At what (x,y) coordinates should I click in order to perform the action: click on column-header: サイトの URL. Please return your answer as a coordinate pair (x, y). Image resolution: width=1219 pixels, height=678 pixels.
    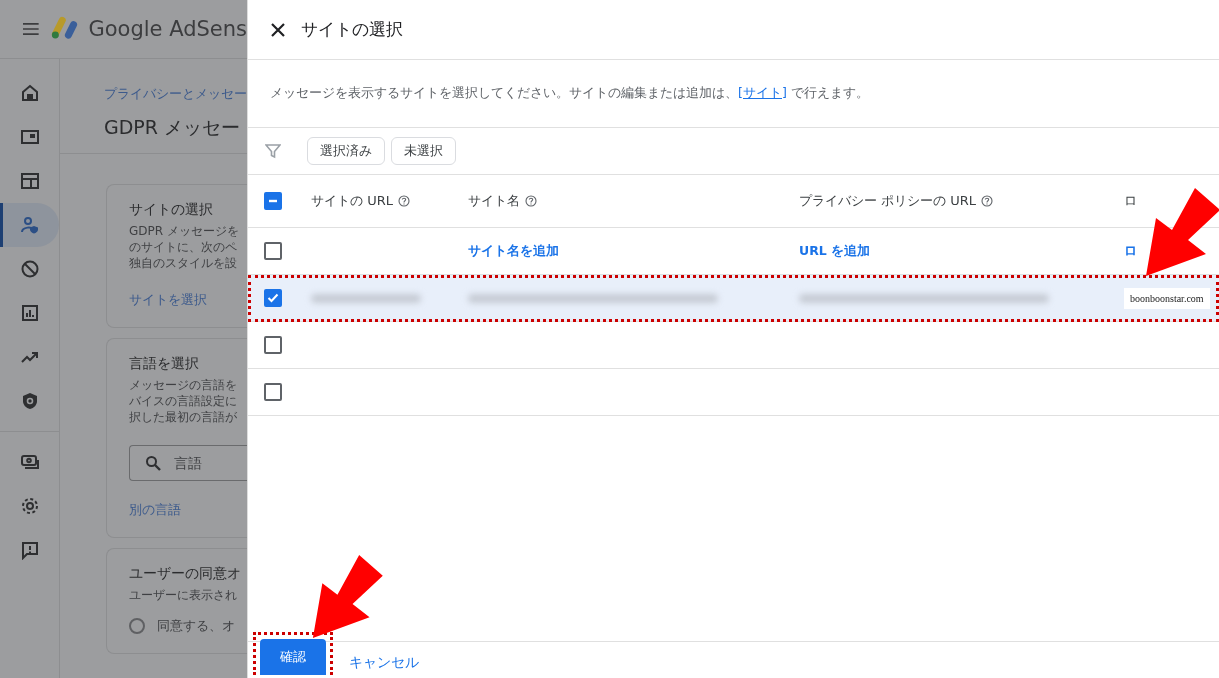
    Looking at the image, I should click on (352, 201).